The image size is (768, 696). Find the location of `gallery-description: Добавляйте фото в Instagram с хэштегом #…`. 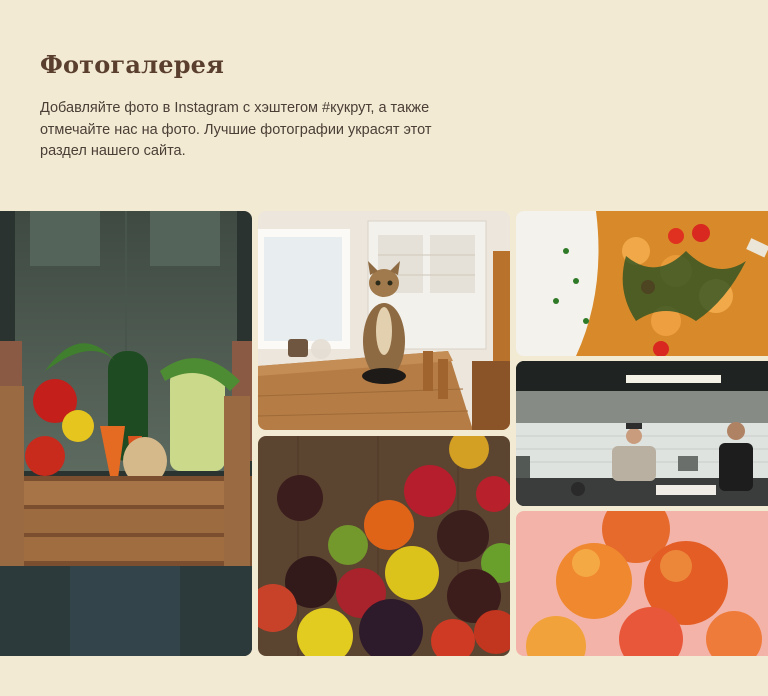

gallery-description: Добавляйте фото в Instagram с хэштегом #… is located at coordinates (236, 129).